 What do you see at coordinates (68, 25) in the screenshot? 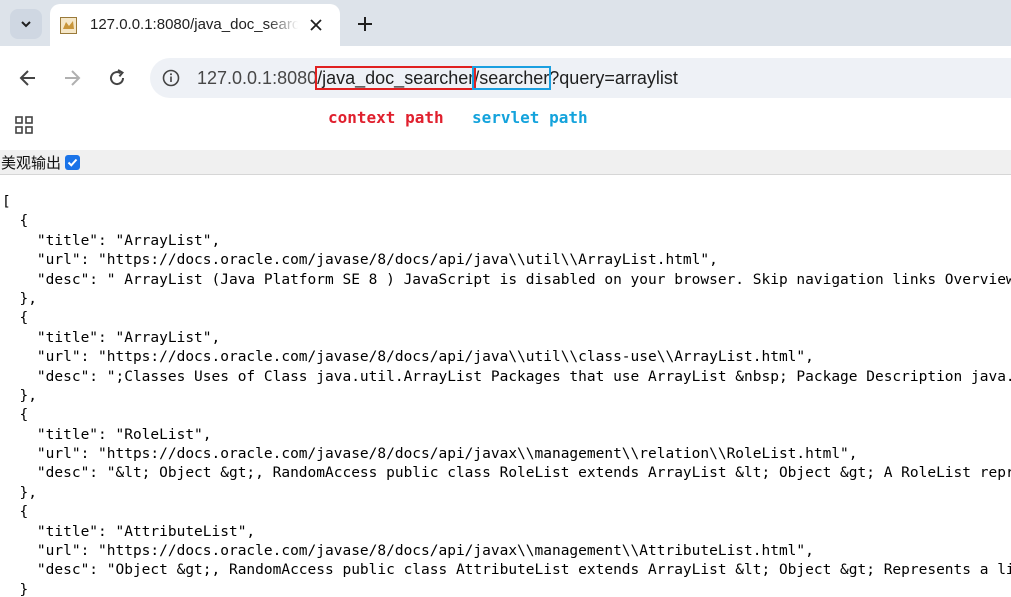
I see `tomcat-favicon-icon` at bounding box center [68, 25].